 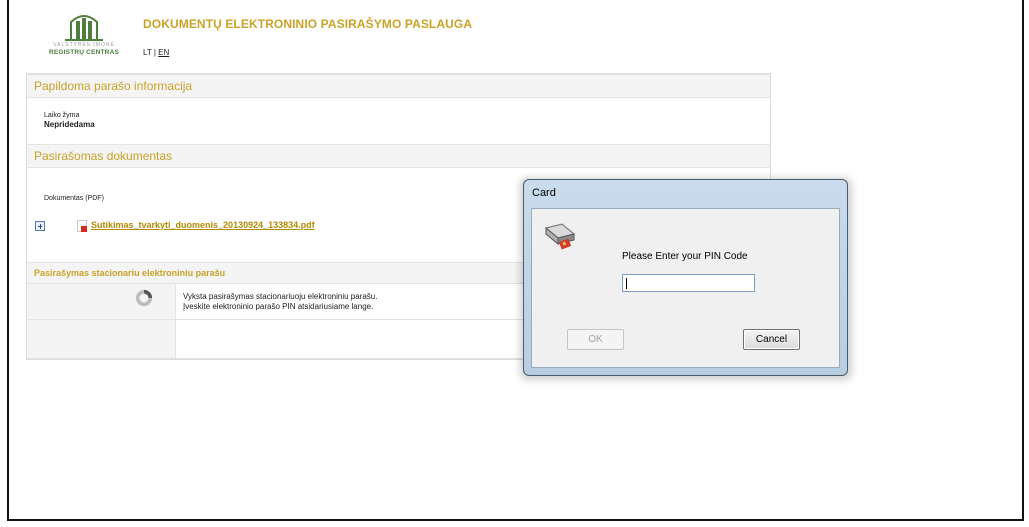 What do you see at coordinates (771, 339) in the screenshot?
I see `cancel-button: Cancel` at bounding box center [771, 339].